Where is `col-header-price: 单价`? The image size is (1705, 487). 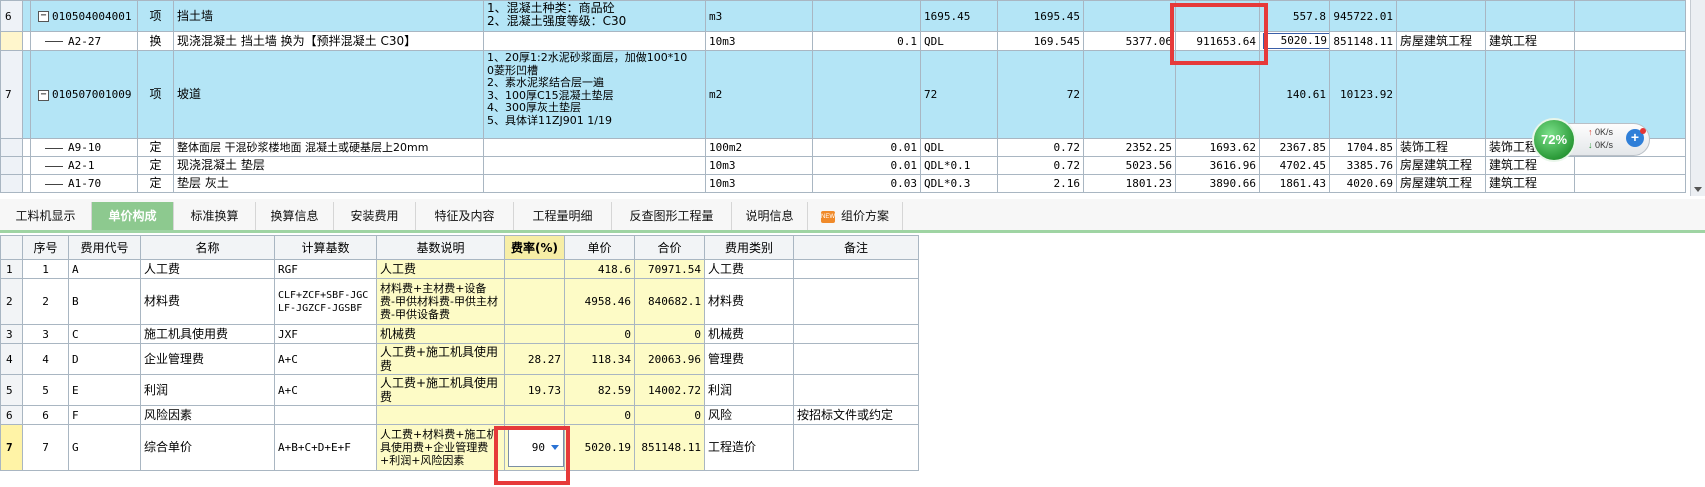 col-header-price: 单价 is located at coordinates (599, 247).